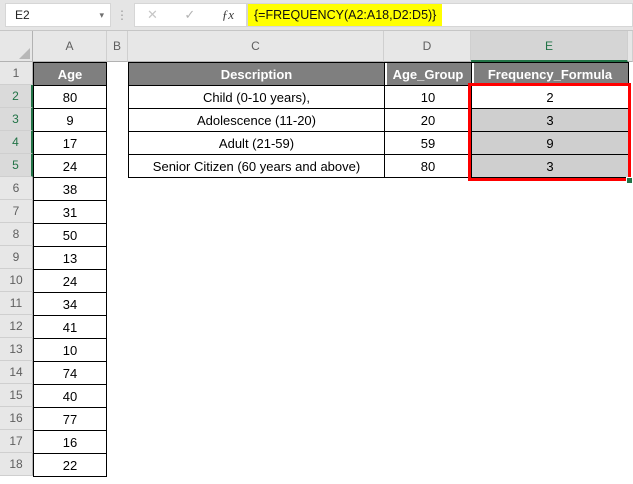 The height and width of the screenshot is (484, 633). What do you see at coordinates (550, 74) in the screenshot?
I see `frequency-header-cell: Frequency_Formula` at bounding box center [550, 74].